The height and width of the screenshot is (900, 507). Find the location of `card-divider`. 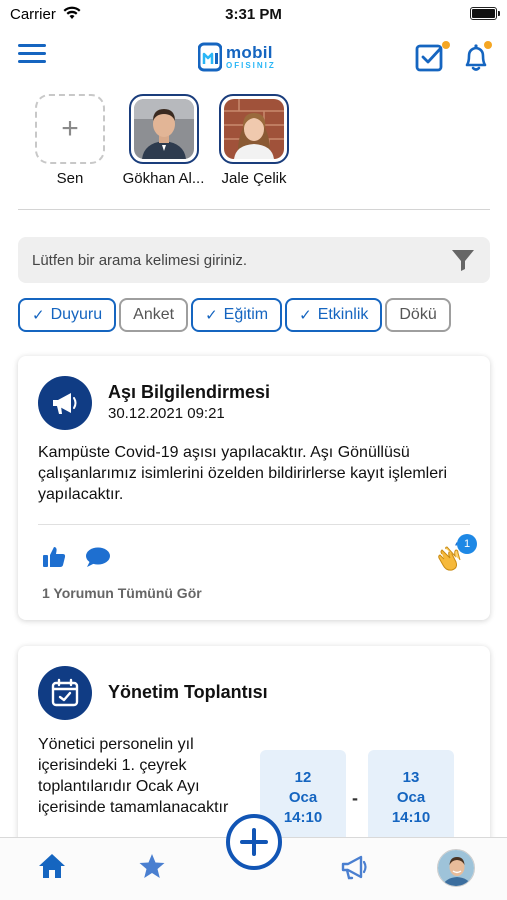

card-divider is located at coordinates (254, 524).